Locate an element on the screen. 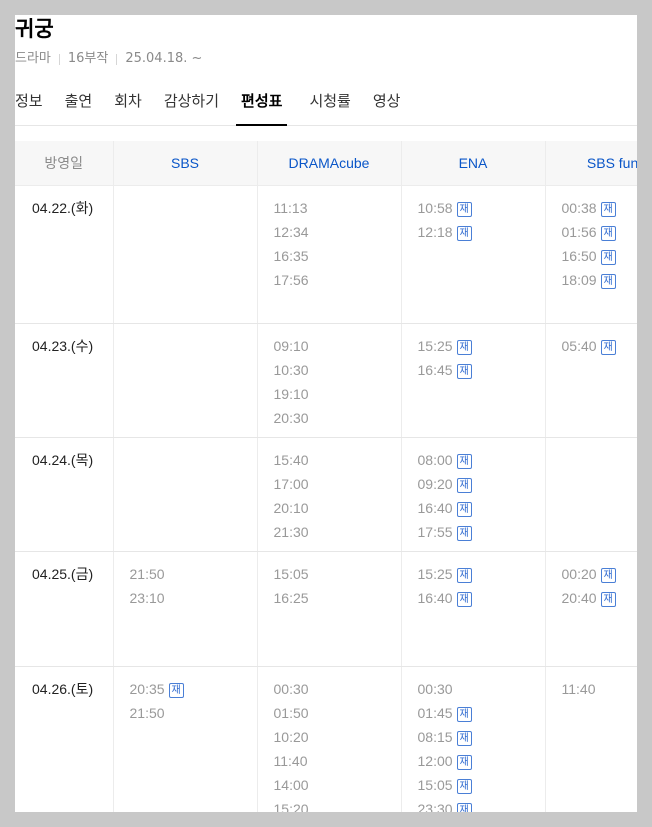 This screenshot has height=827, width=652. air-time: 14:00 is located at coordinates (337, 785).